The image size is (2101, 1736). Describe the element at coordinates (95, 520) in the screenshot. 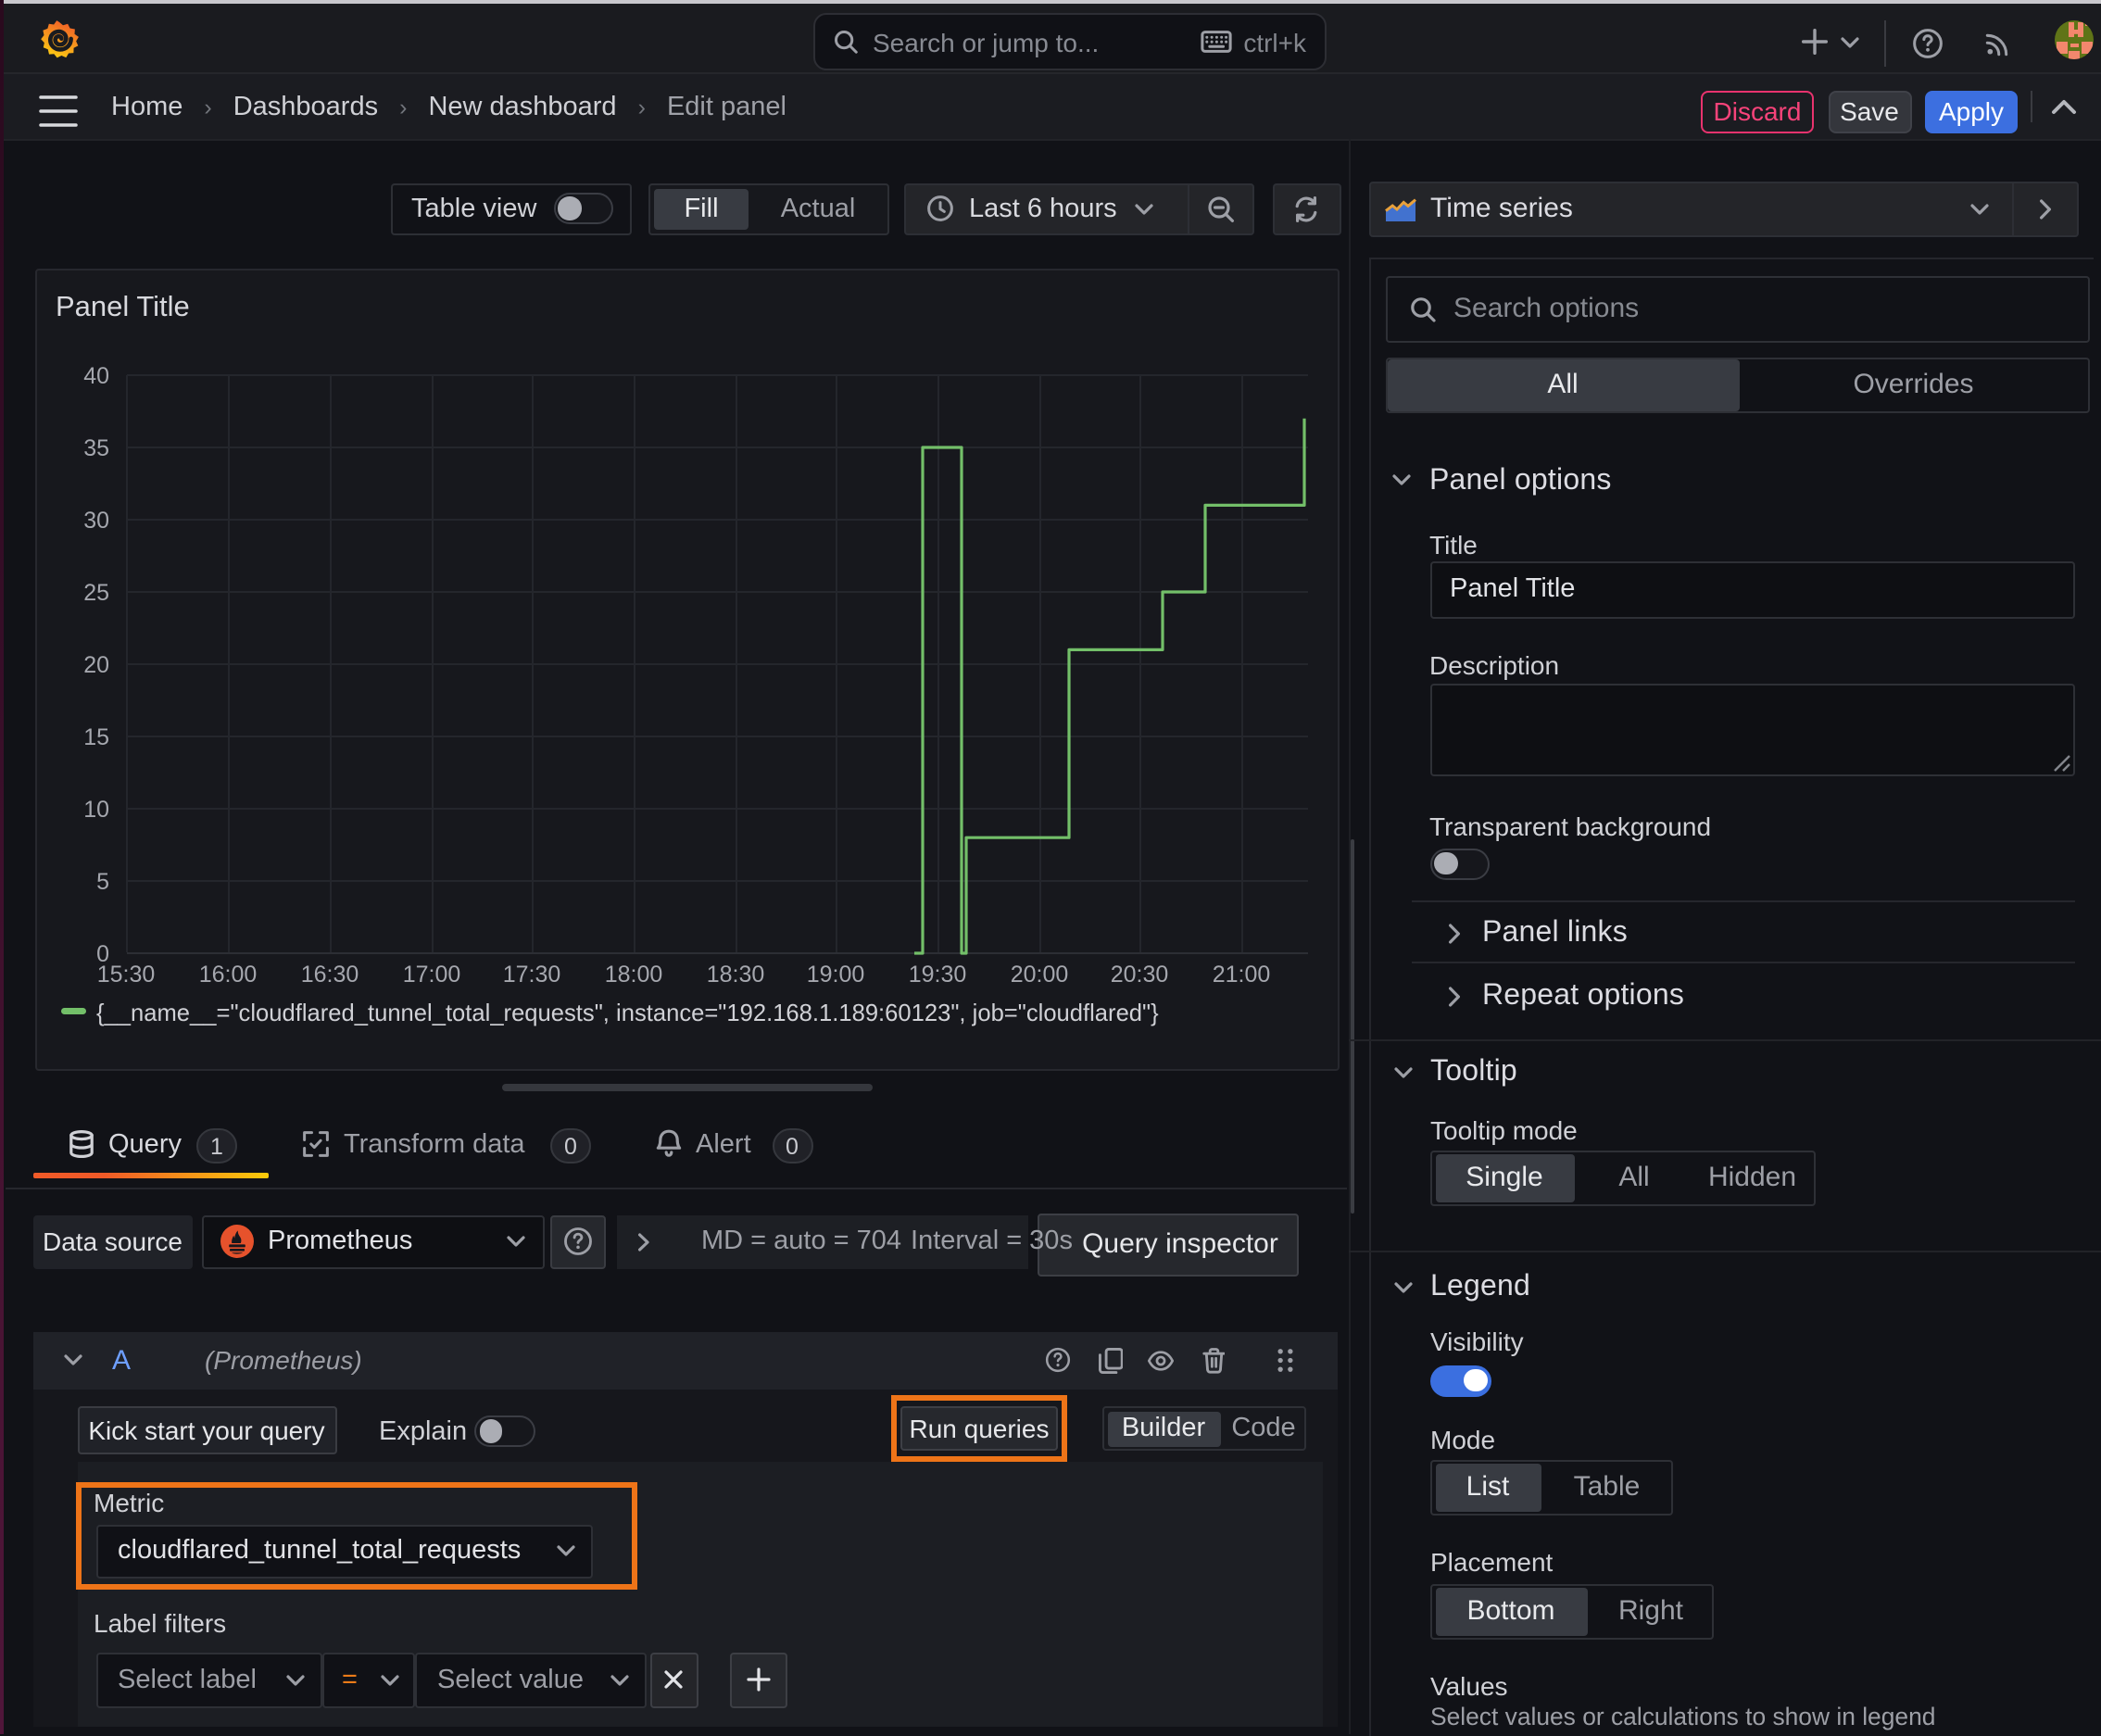

I see `svg-text: 30` at that location.